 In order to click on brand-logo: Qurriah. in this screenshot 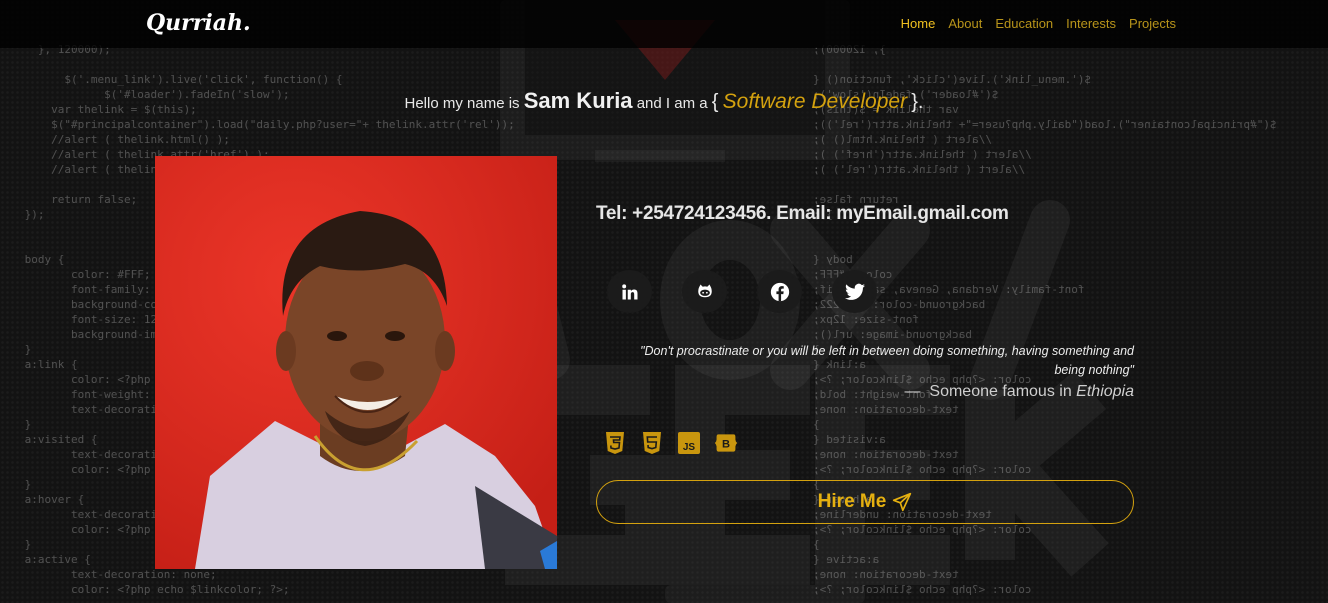, I will do `click(198, 23)`.